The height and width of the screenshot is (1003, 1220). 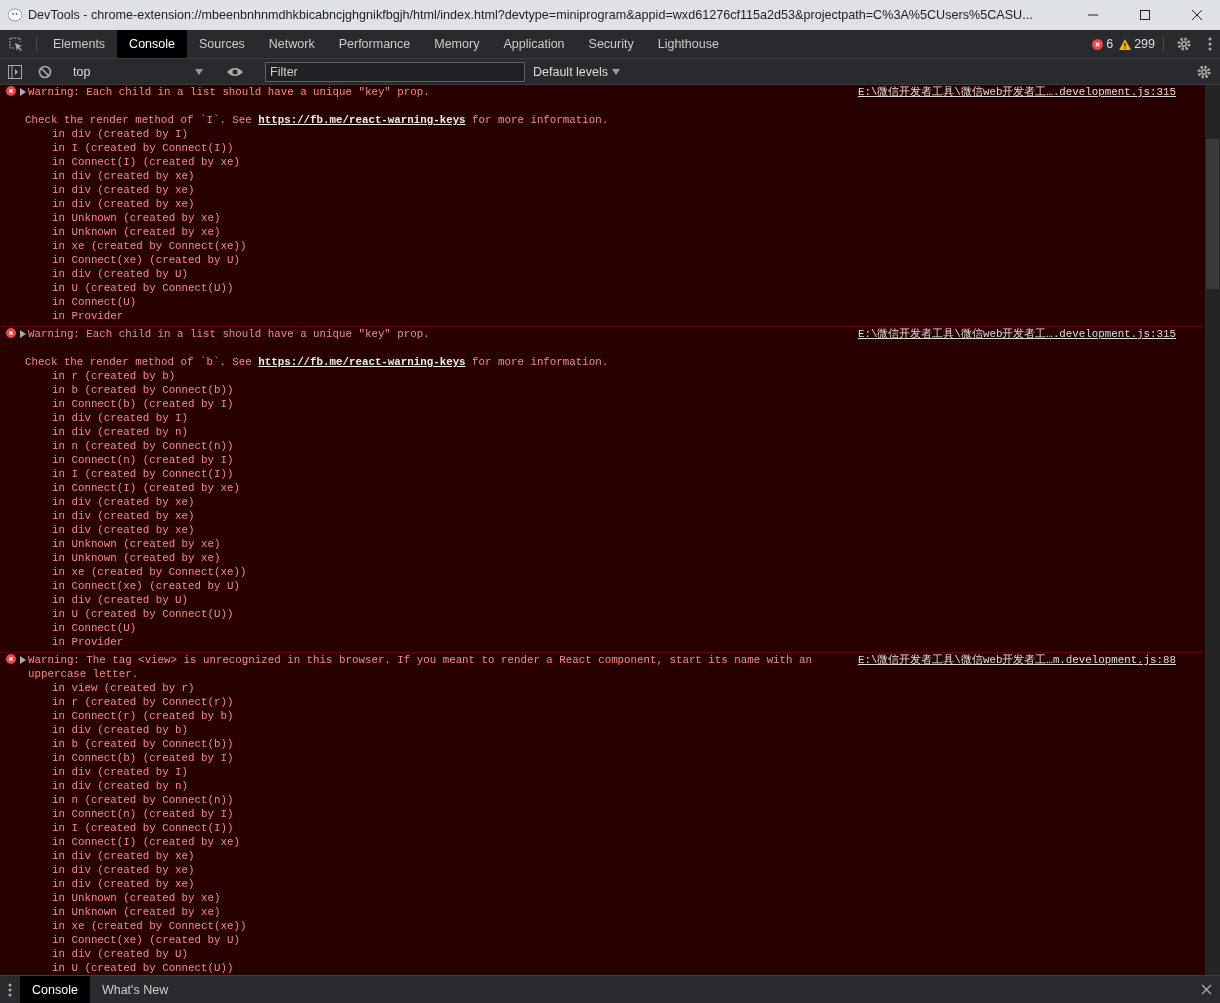 What do you see at coordinates (534, 44) in the screenshot?
I see `panel-tab: Application` at bounding box center [534, 44].